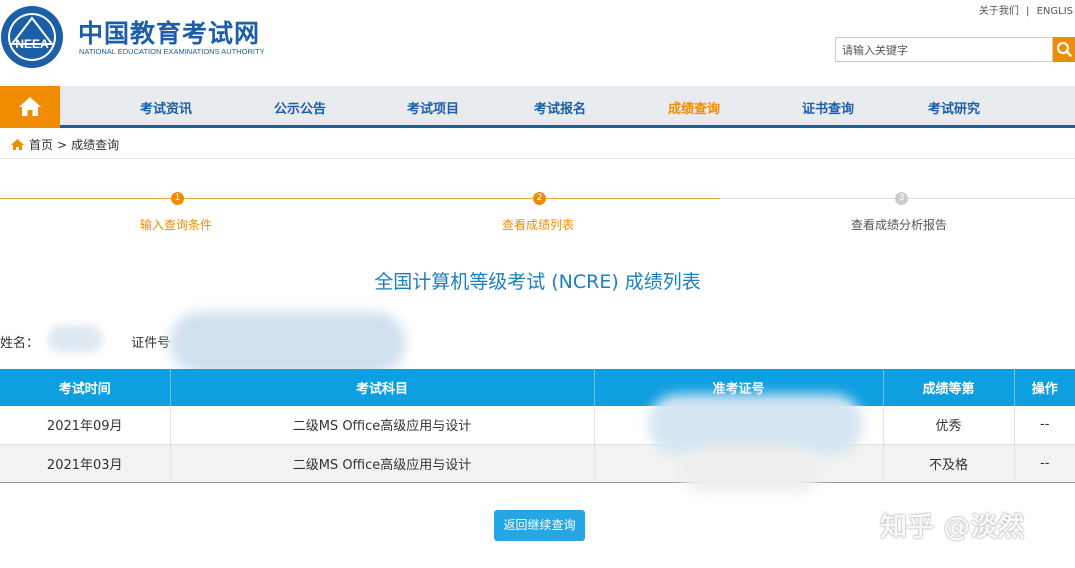  I want to click on breadcrumb-divider, so click(537, 158).